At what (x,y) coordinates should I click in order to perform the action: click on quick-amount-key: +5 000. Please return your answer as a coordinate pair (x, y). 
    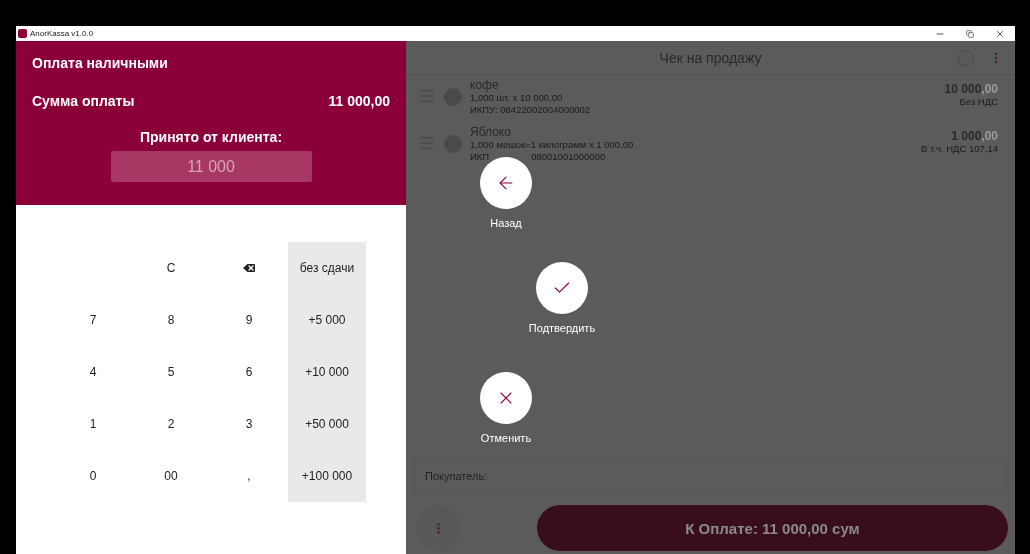
    Looking at the image, I should click on (327, 320).